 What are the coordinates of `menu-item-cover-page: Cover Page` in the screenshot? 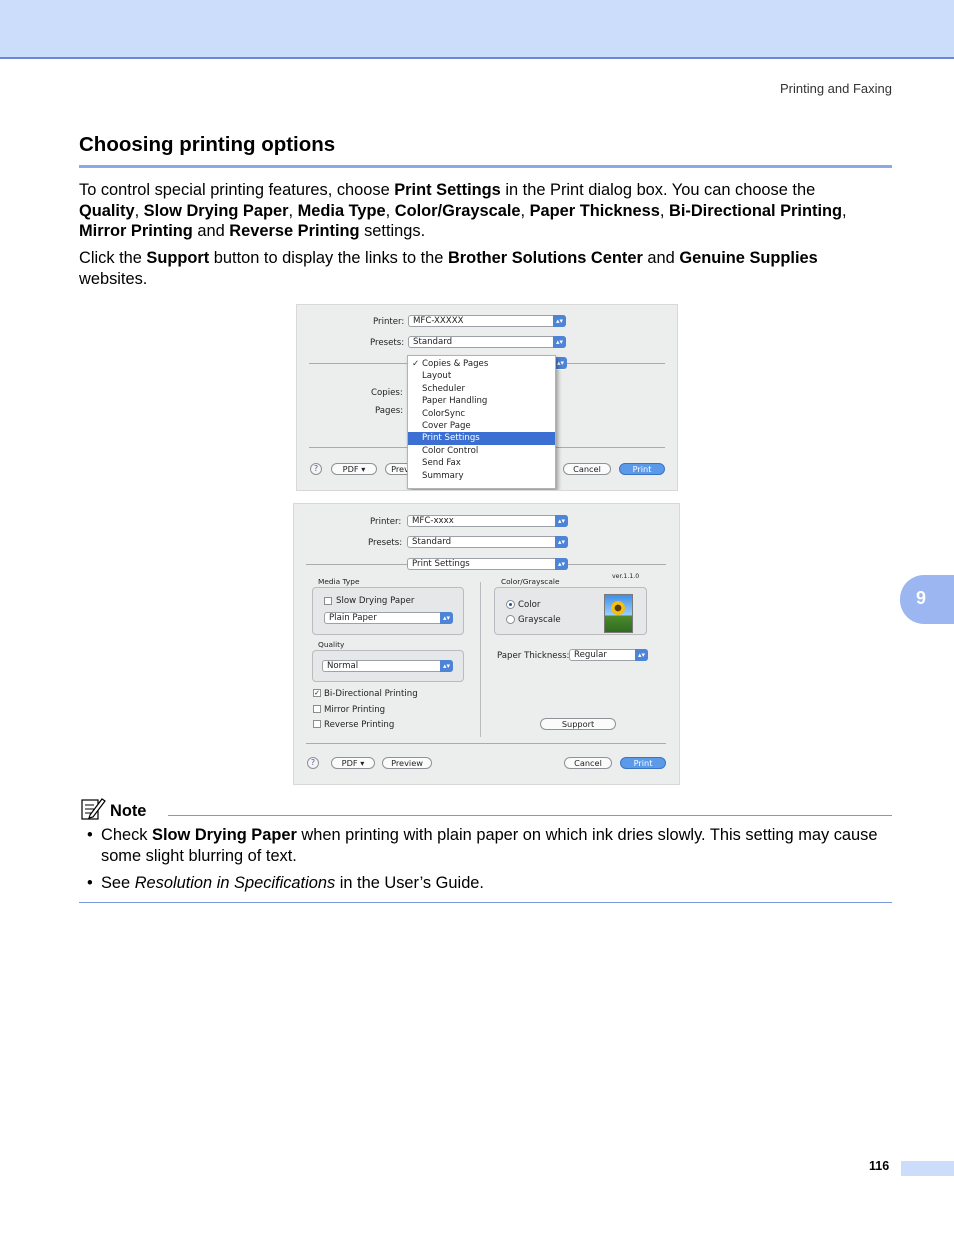 It's located at (481, 426).